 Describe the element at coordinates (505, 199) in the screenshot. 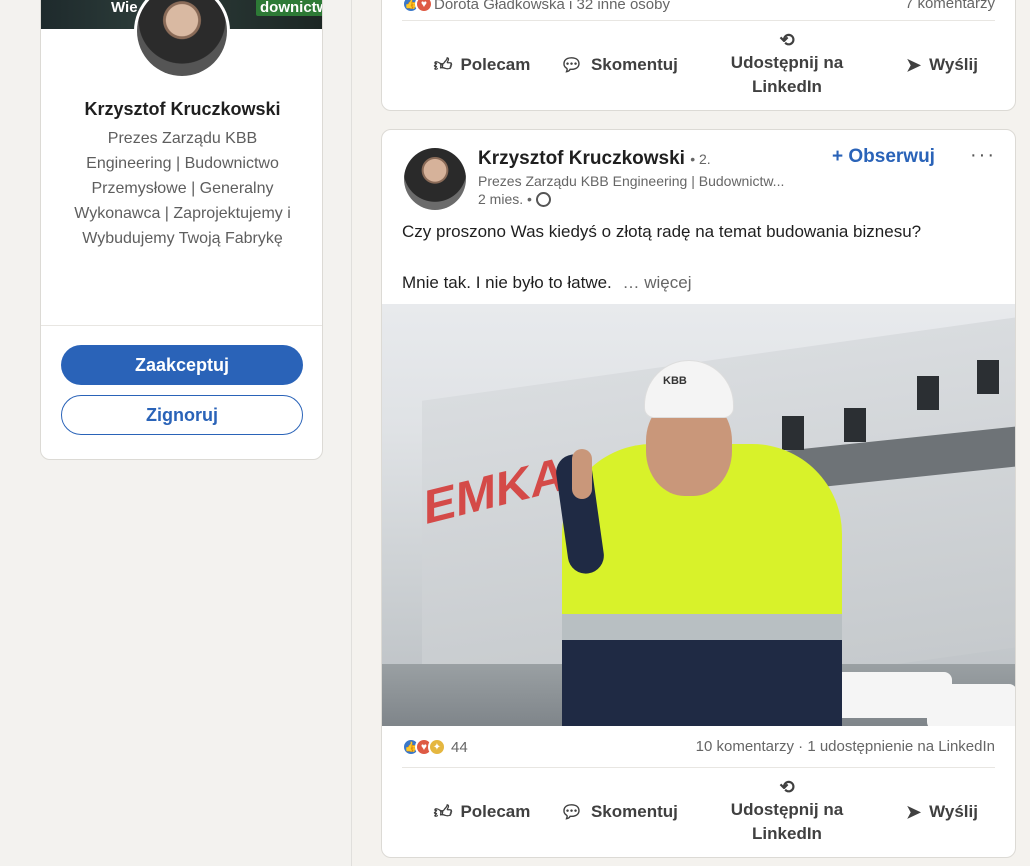

I see `post-time: 2 mies. •` at that location.